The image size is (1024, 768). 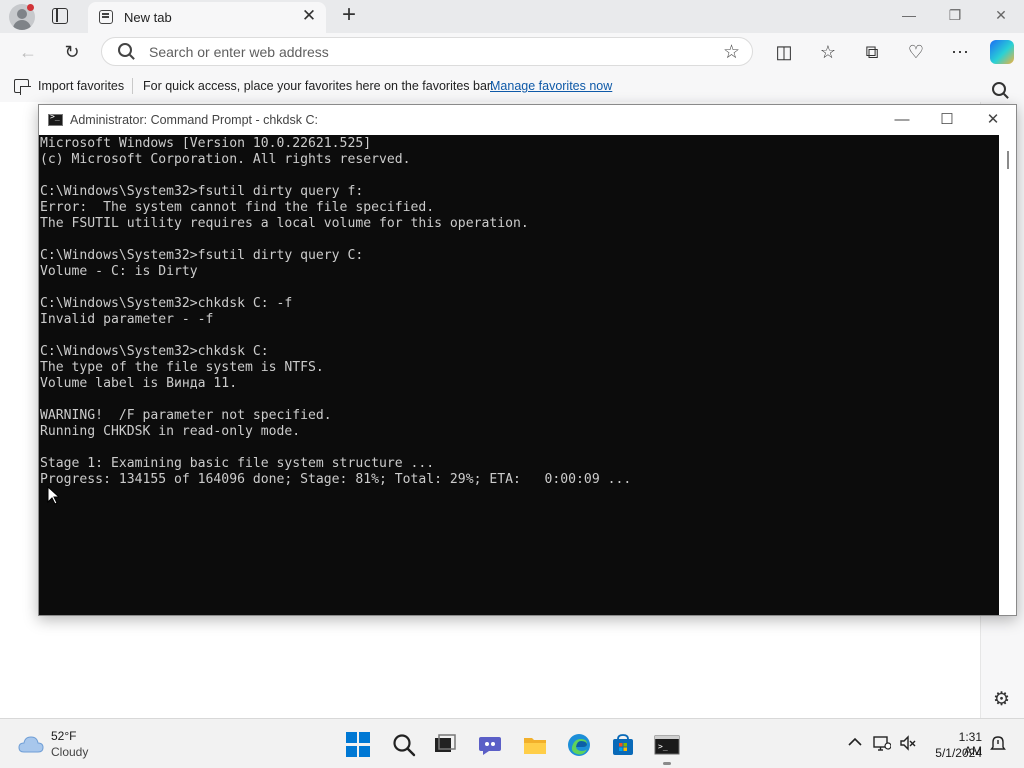 What do you see at coordinates (1002, 52) in the screenshot?
I see `copilot-icon` at bounding box center [1002, 52].